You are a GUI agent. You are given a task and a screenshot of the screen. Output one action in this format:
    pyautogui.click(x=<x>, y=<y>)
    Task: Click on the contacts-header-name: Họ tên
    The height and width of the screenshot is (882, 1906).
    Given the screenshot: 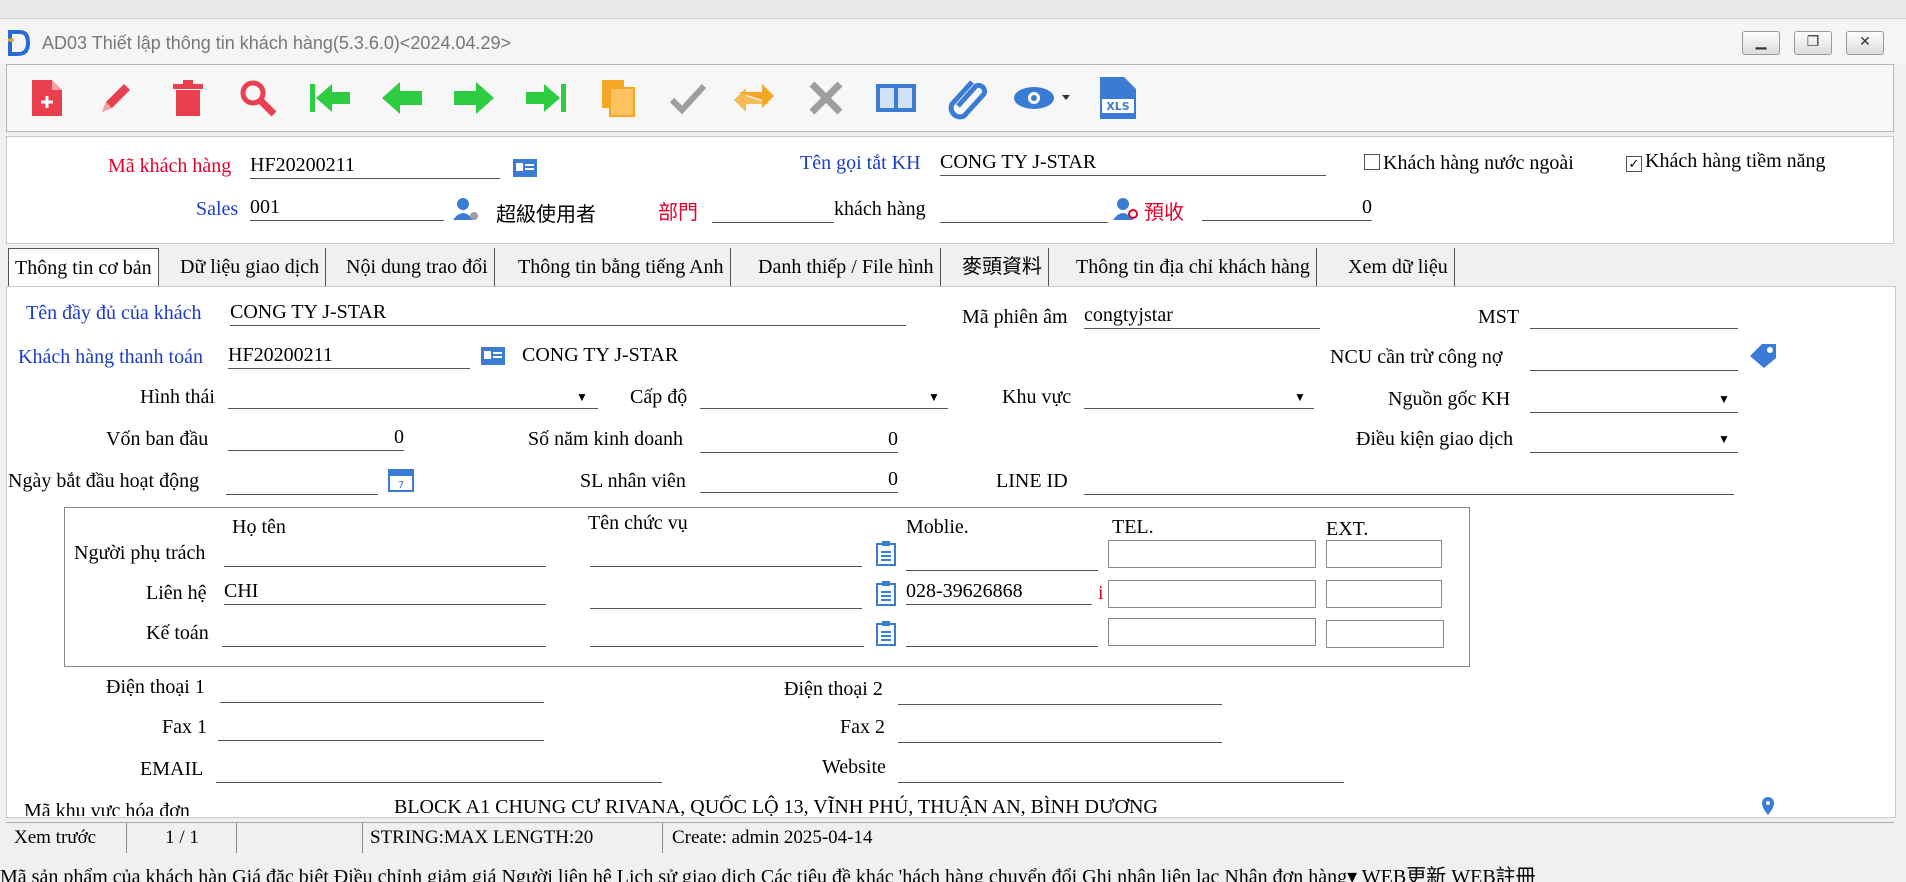 What is the action you would take?
    pyautogui.click(x=259, y=527)
    